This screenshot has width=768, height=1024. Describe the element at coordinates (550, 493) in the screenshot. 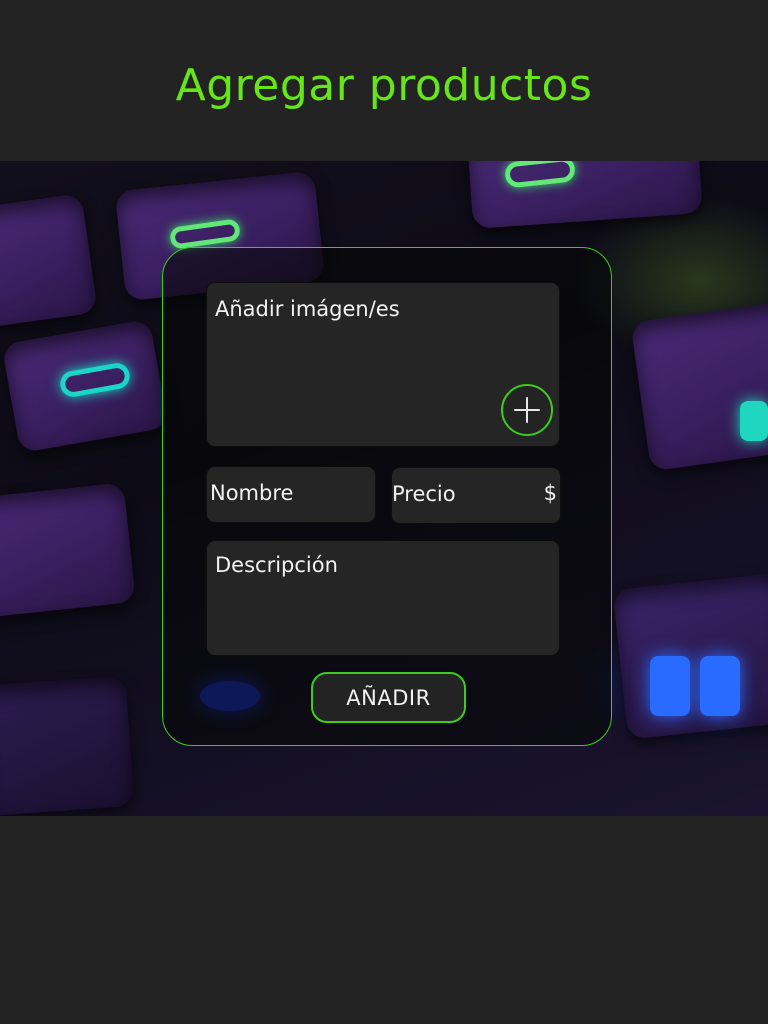

I see `currency-symbol: $` at that location.